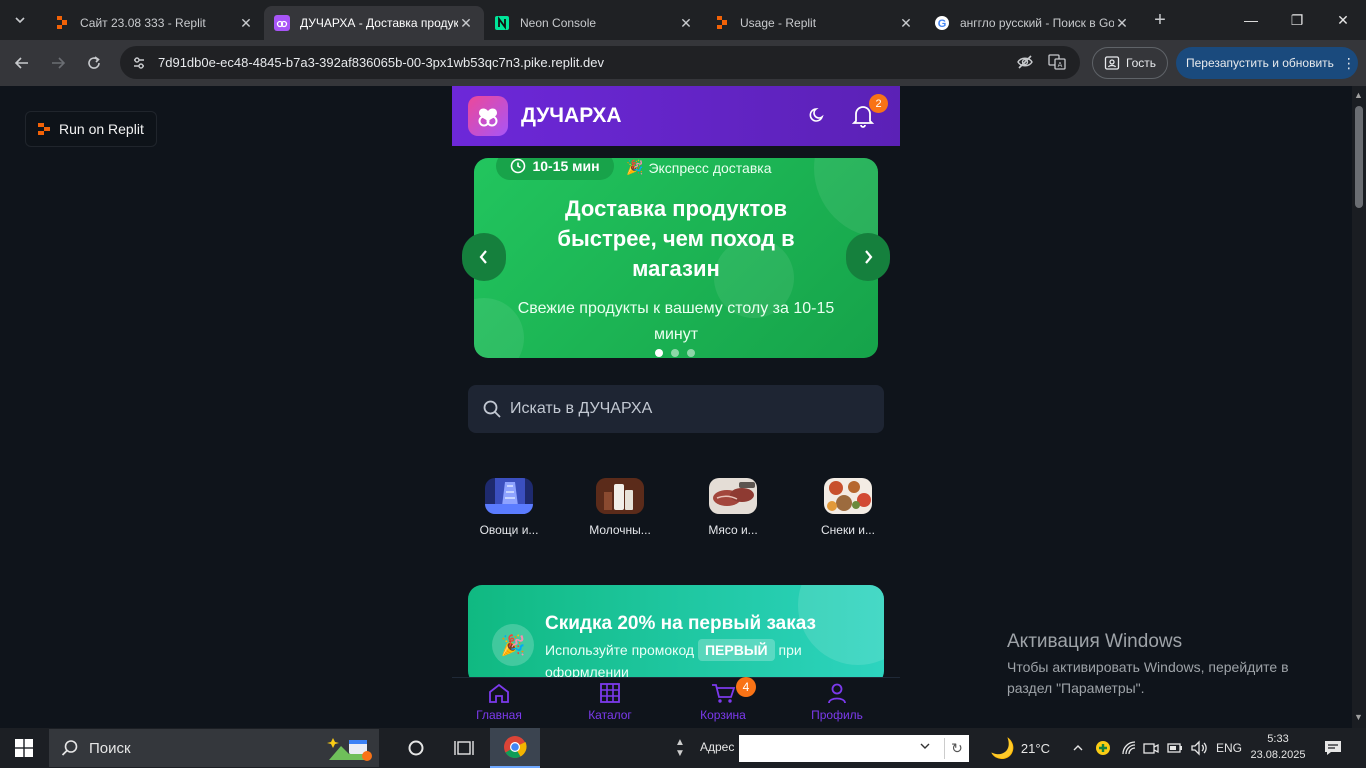  I want to click on cortana-icon, so click(416, 748).